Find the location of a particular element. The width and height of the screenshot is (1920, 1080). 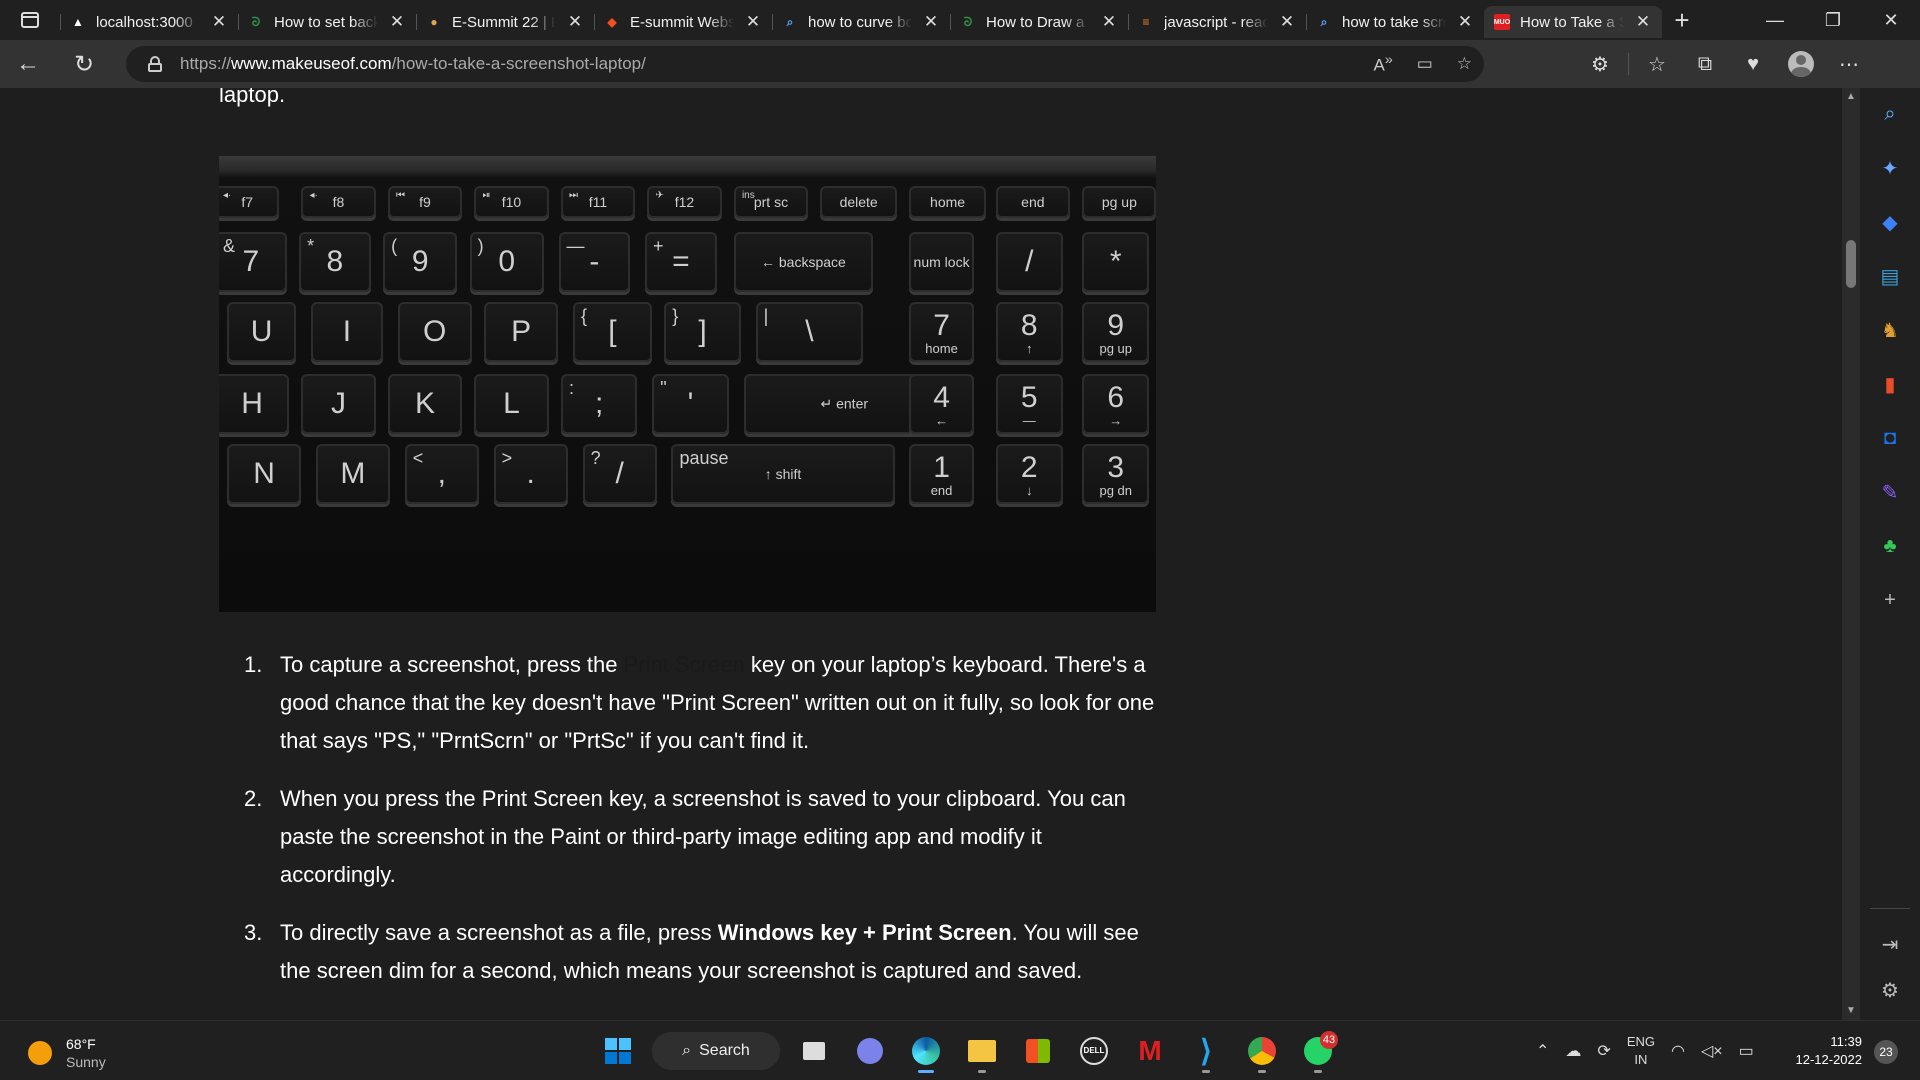

outlook-icon: ◘ is located at coordinates (1890, 438).